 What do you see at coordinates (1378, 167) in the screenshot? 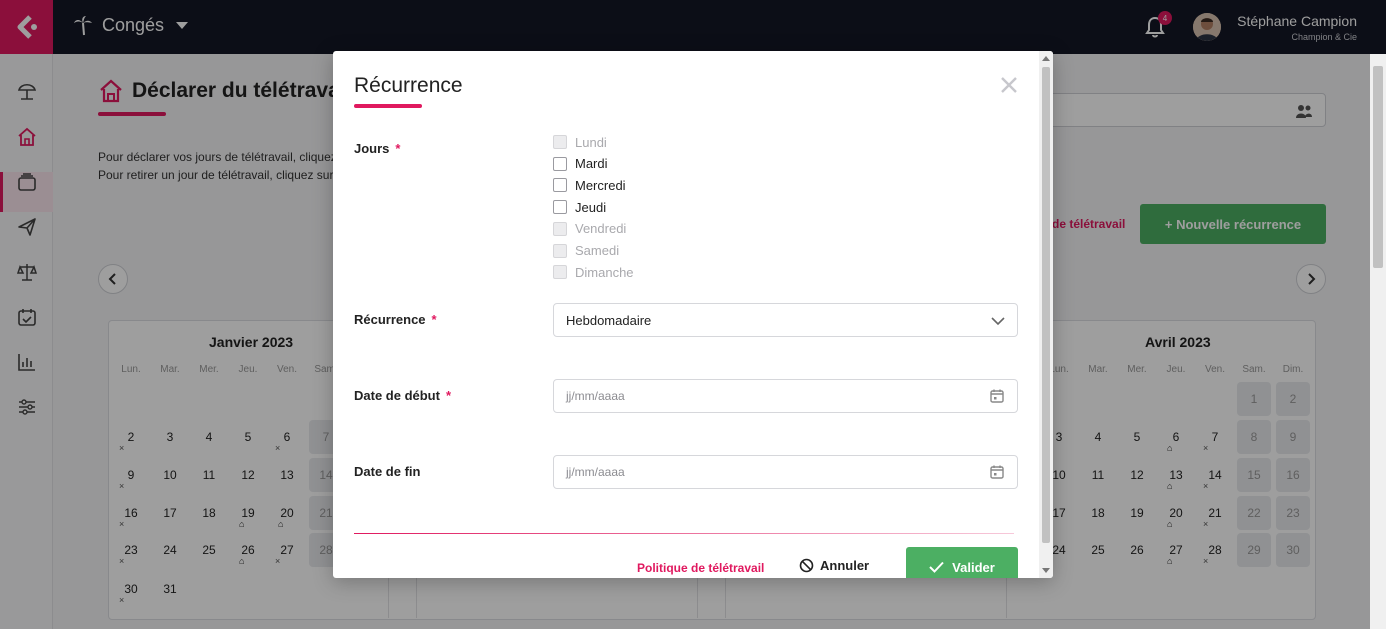
I see `page-scrollbar-thumb` at bounding box center [1378, 167].